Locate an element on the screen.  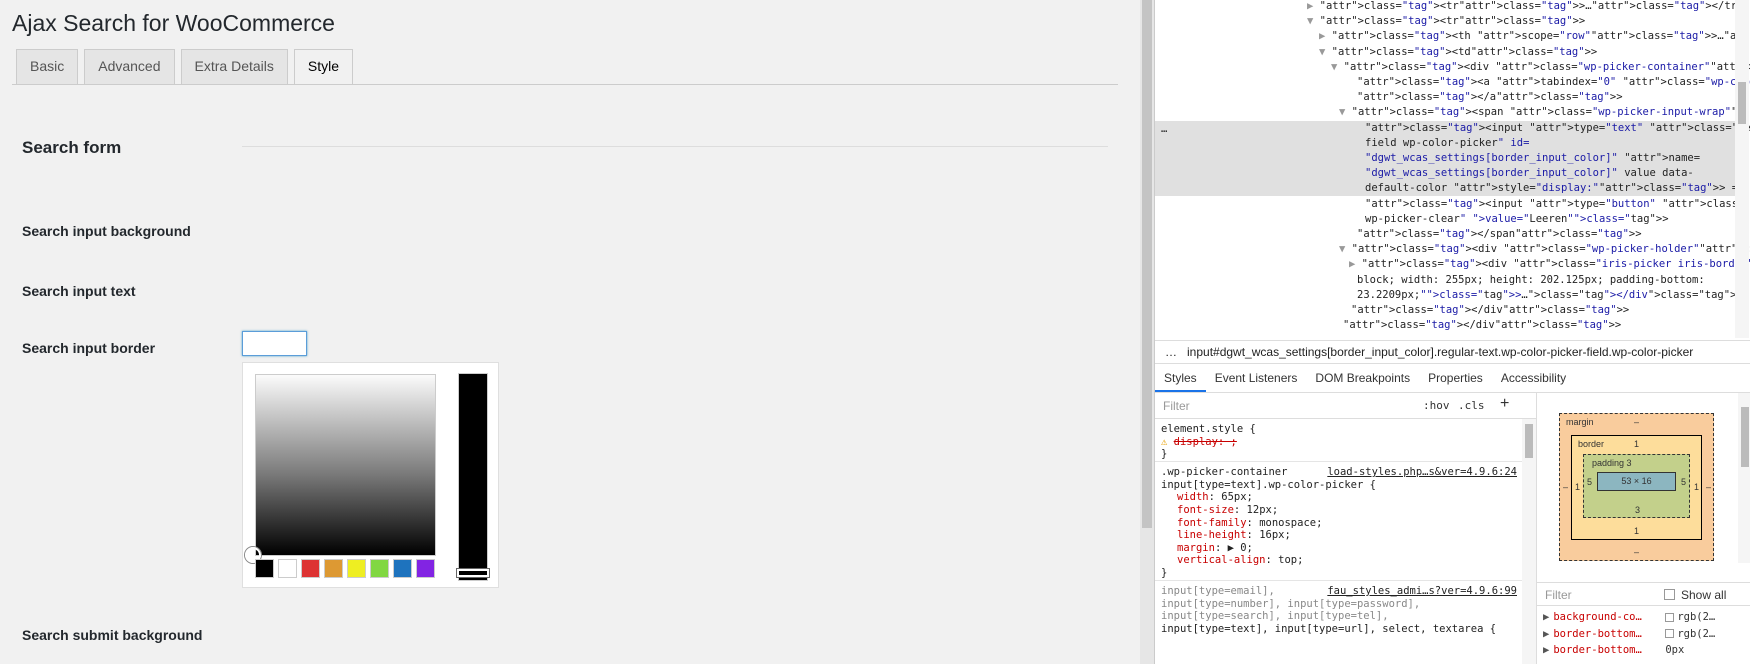
label-search-input-background: Search input background is located at coordinates (106, 231).